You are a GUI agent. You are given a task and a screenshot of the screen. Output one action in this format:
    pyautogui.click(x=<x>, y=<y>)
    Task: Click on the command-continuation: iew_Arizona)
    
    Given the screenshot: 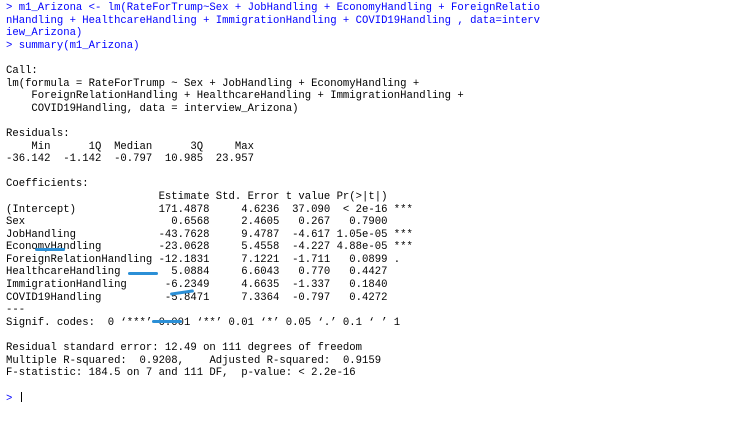 What is the action you would take?
    pyautogui.click(x=44, y=33)
    